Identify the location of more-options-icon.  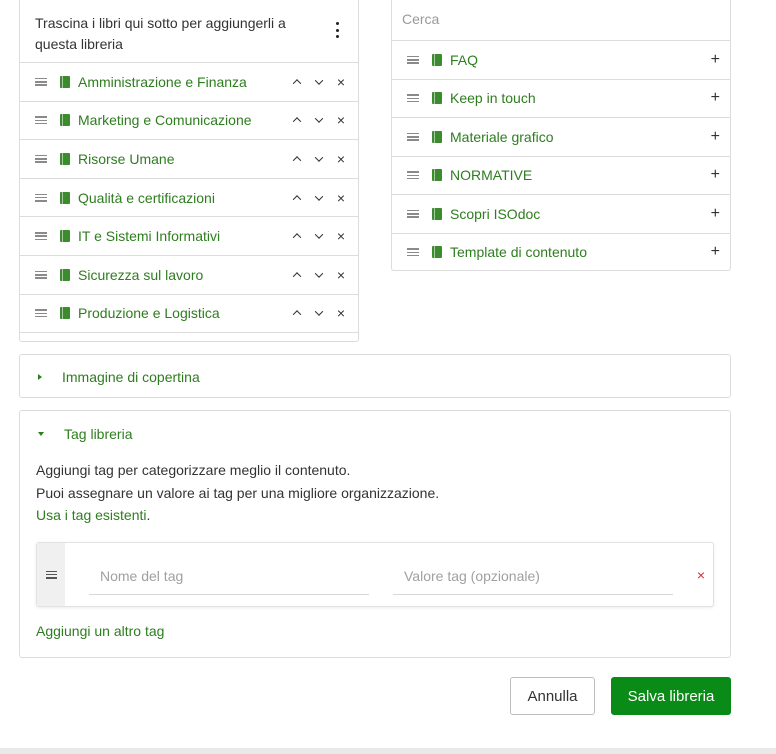
(337, 30).